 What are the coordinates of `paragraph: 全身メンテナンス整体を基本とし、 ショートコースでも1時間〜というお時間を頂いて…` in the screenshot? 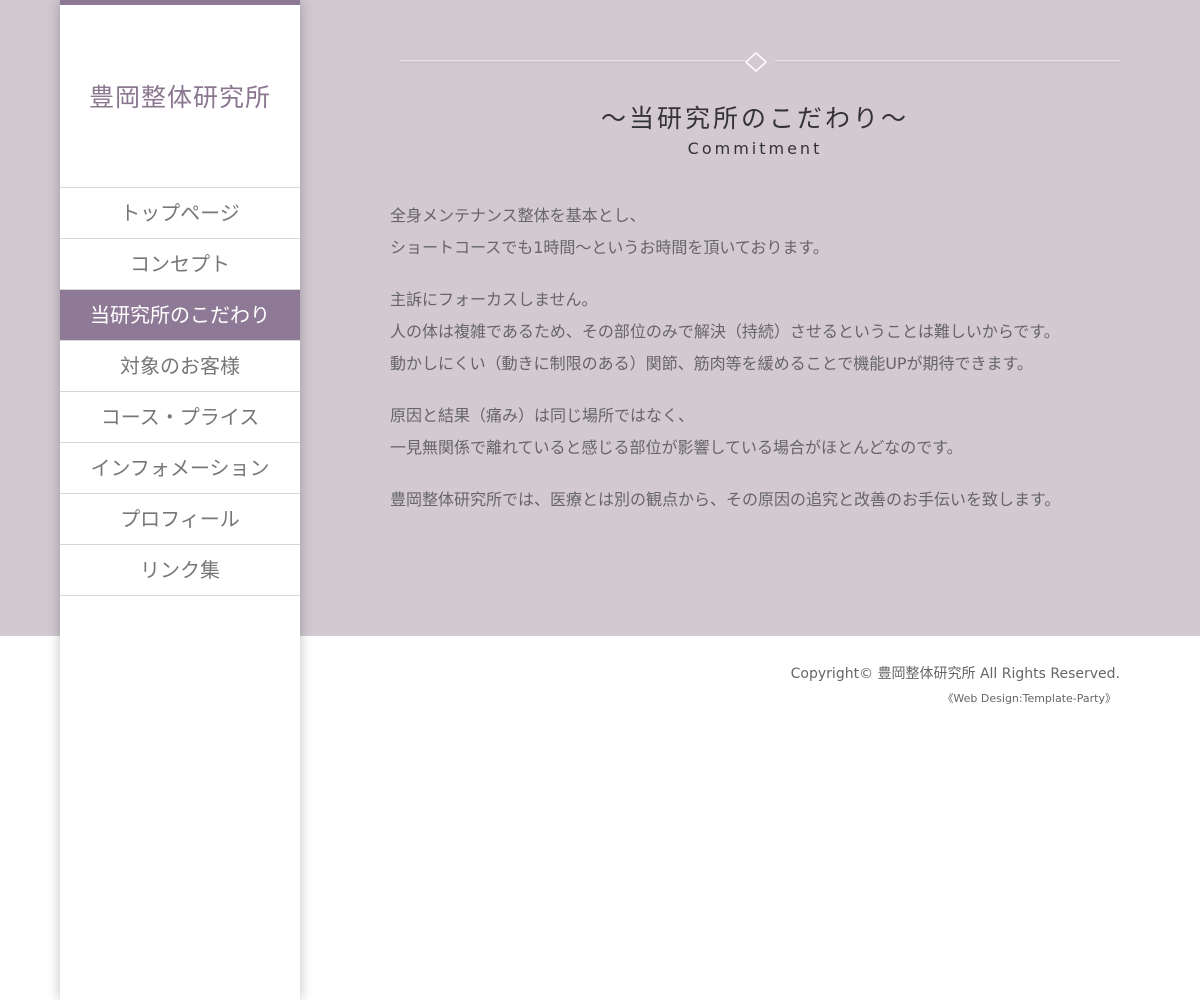 It's located at (760, 232).